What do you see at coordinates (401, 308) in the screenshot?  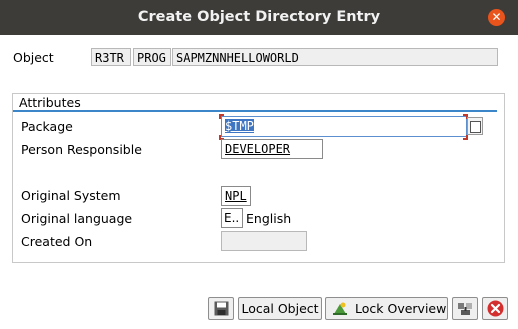 I see `lock-overview-label: Lock Overview` at bounding box center [401, 308].